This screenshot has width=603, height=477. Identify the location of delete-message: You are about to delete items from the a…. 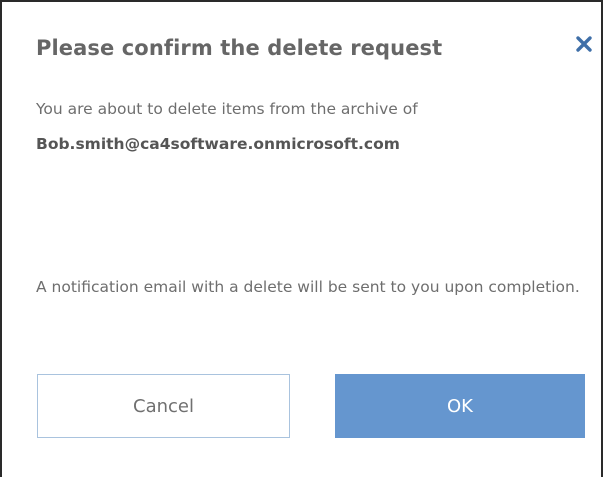
(227, 109).